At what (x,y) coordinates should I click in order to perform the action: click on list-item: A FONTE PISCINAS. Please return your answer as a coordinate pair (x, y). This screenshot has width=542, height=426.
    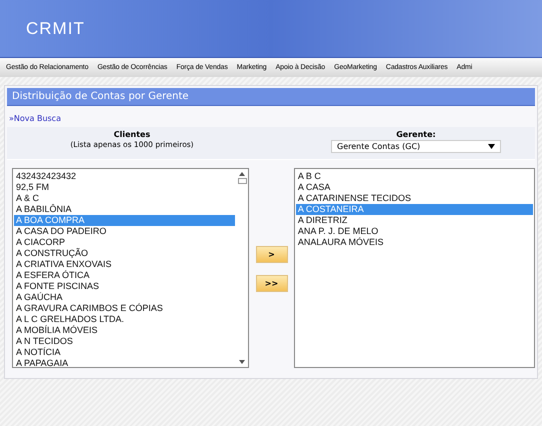
    Looking at the image, I should click on (125, 286).